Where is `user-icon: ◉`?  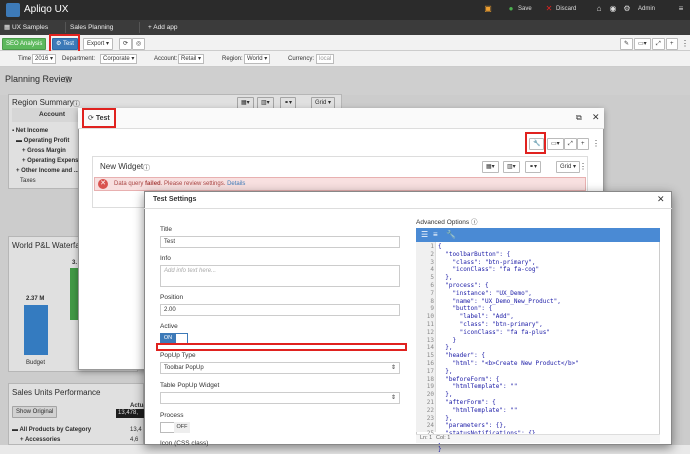
user-icon: ◉ is located at coordinates (613, 9).